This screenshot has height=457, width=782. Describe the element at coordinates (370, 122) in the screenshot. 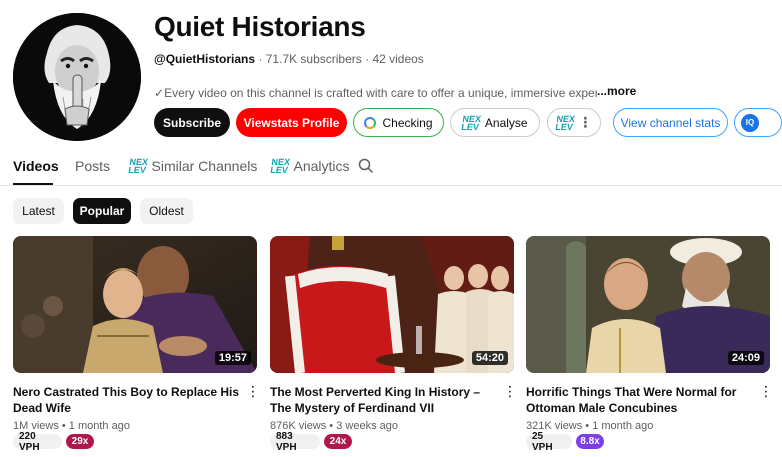

I see `loading-spinner-icon` at that location.